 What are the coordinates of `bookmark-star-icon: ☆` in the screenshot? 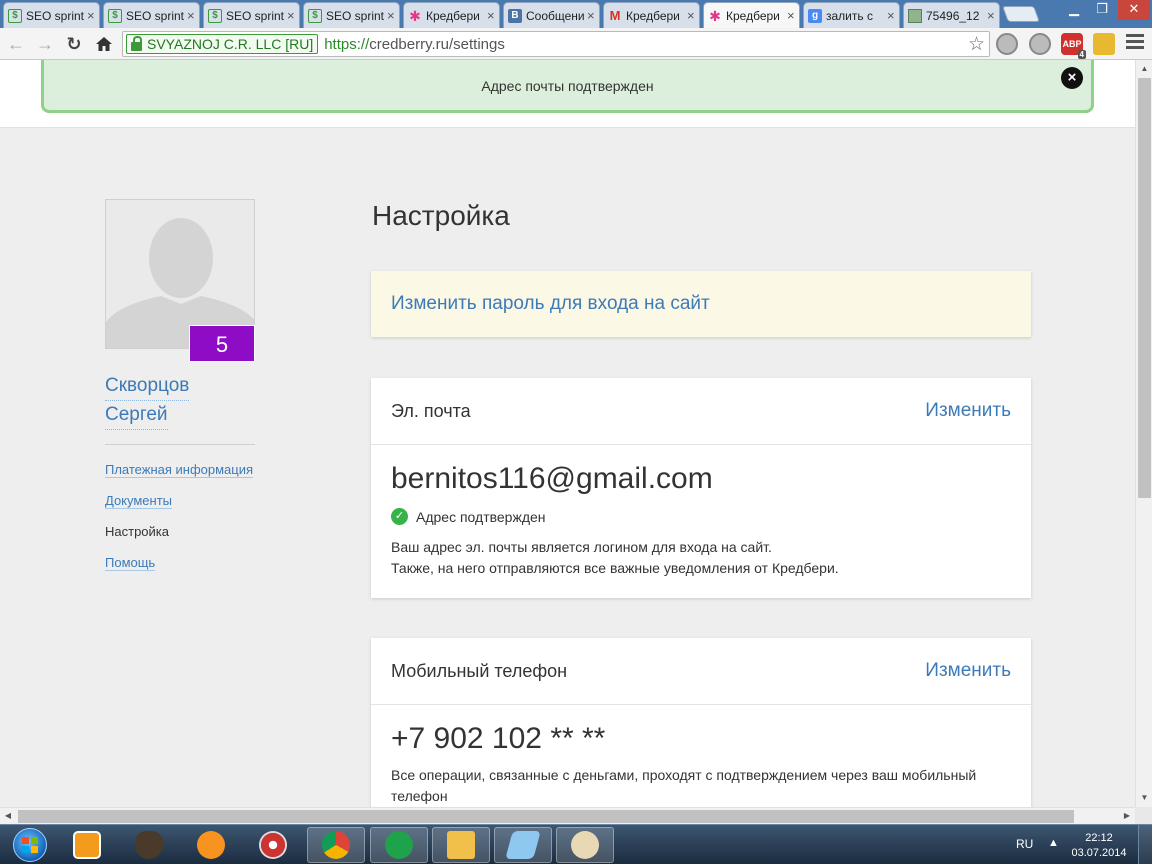 It's located at (976, 44).